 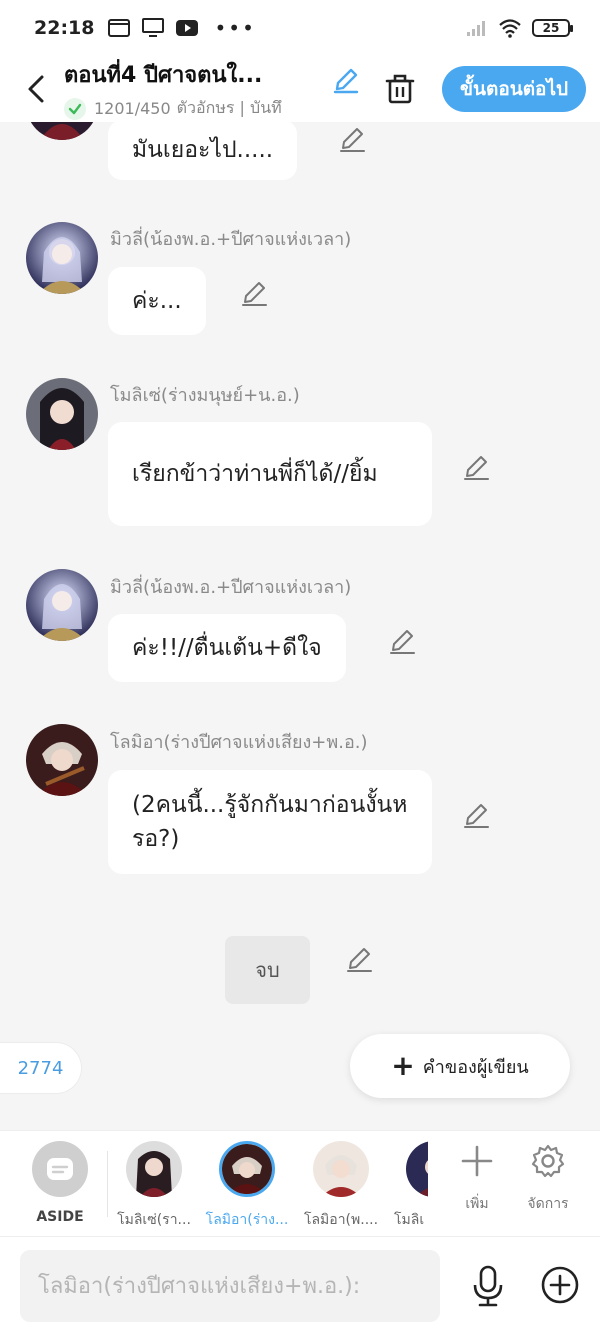 What do you see at coordinates (409, 1220) in the screenshot?
I see `character-label: โมลิเ` at bounding box center [409, 1220].